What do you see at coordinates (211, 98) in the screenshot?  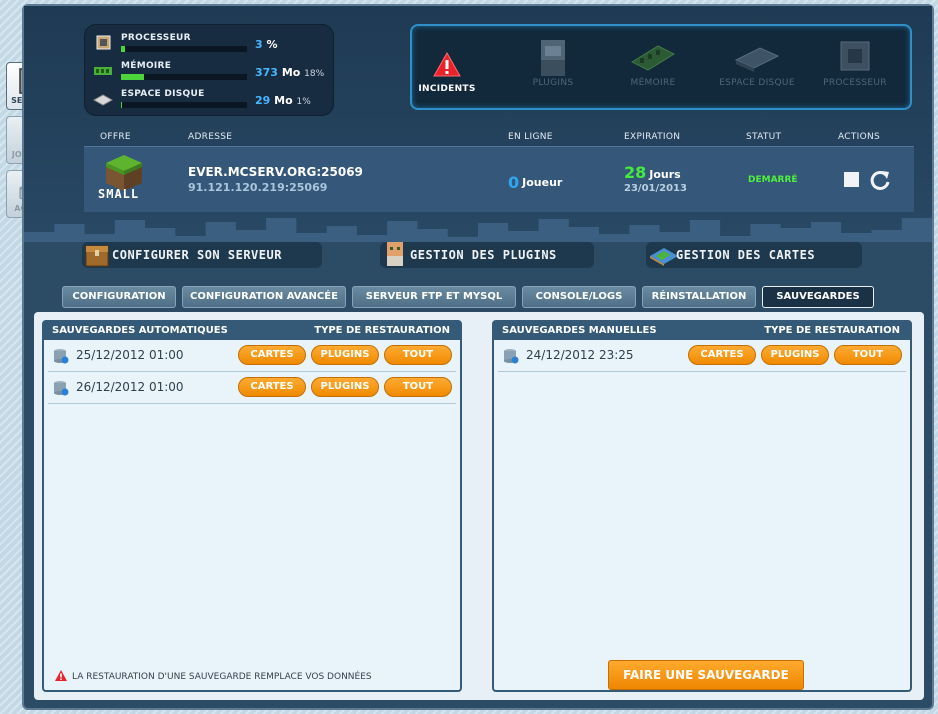 I see `stat-disk: ESPACE DISQUE 29 Mo 1%` at bounding box center [211, 98].